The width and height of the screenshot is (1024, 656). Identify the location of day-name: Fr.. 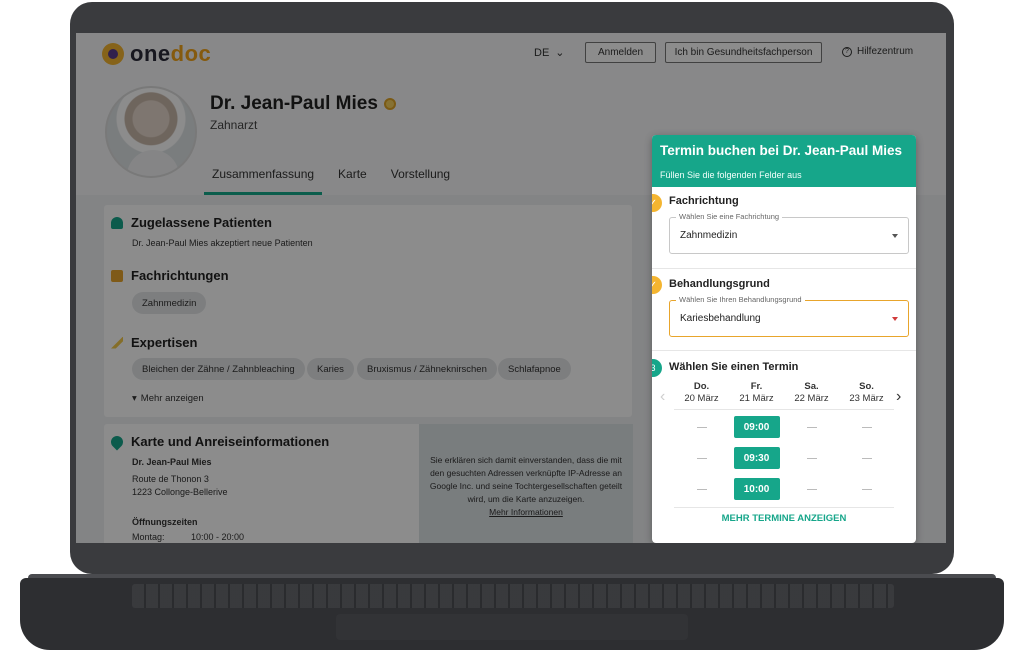
(756, 386).